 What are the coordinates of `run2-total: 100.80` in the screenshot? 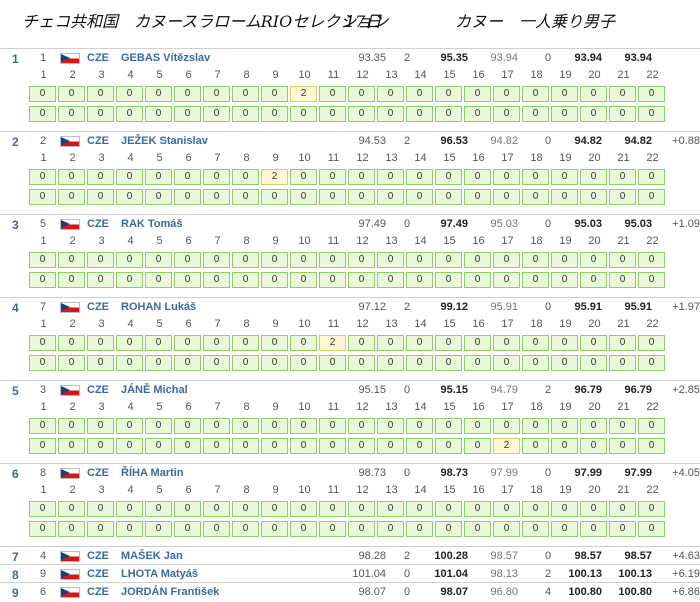 It's located at (585, 592).